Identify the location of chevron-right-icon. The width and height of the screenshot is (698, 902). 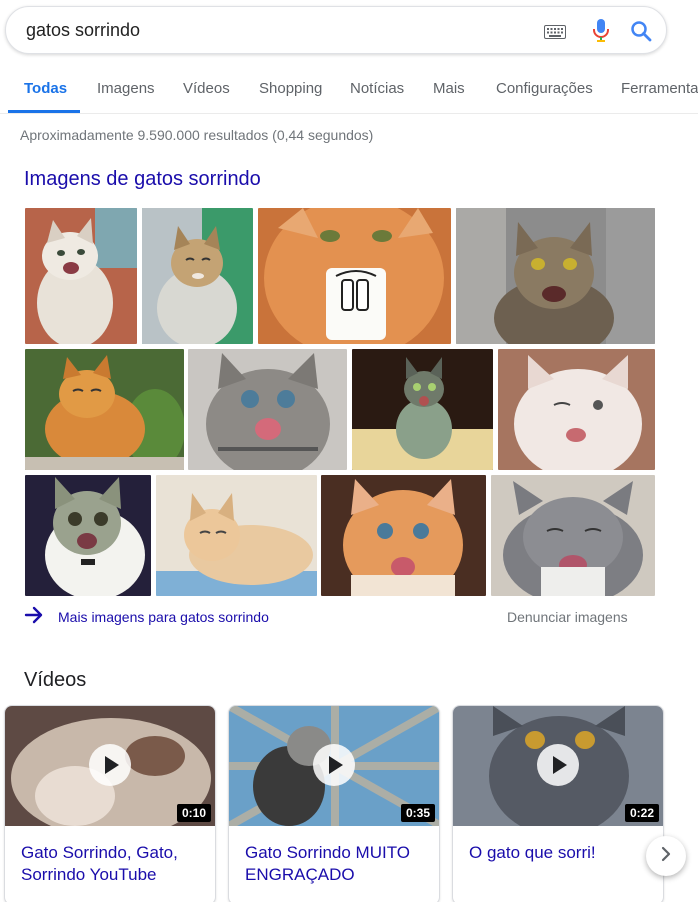
(666, 856).